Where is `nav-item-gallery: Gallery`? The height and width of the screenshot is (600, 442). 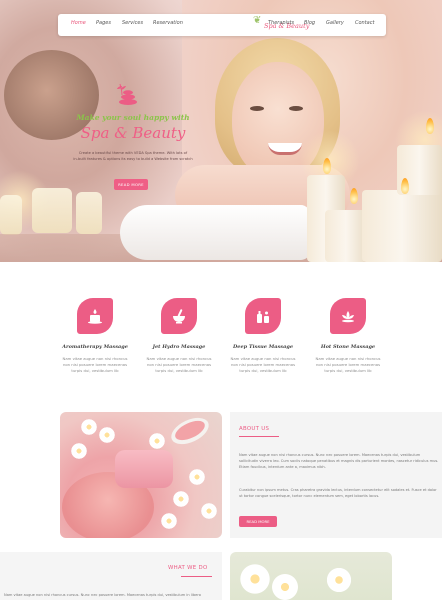
nav-item-gallery: Gallery is located at coordinates (335, 23).